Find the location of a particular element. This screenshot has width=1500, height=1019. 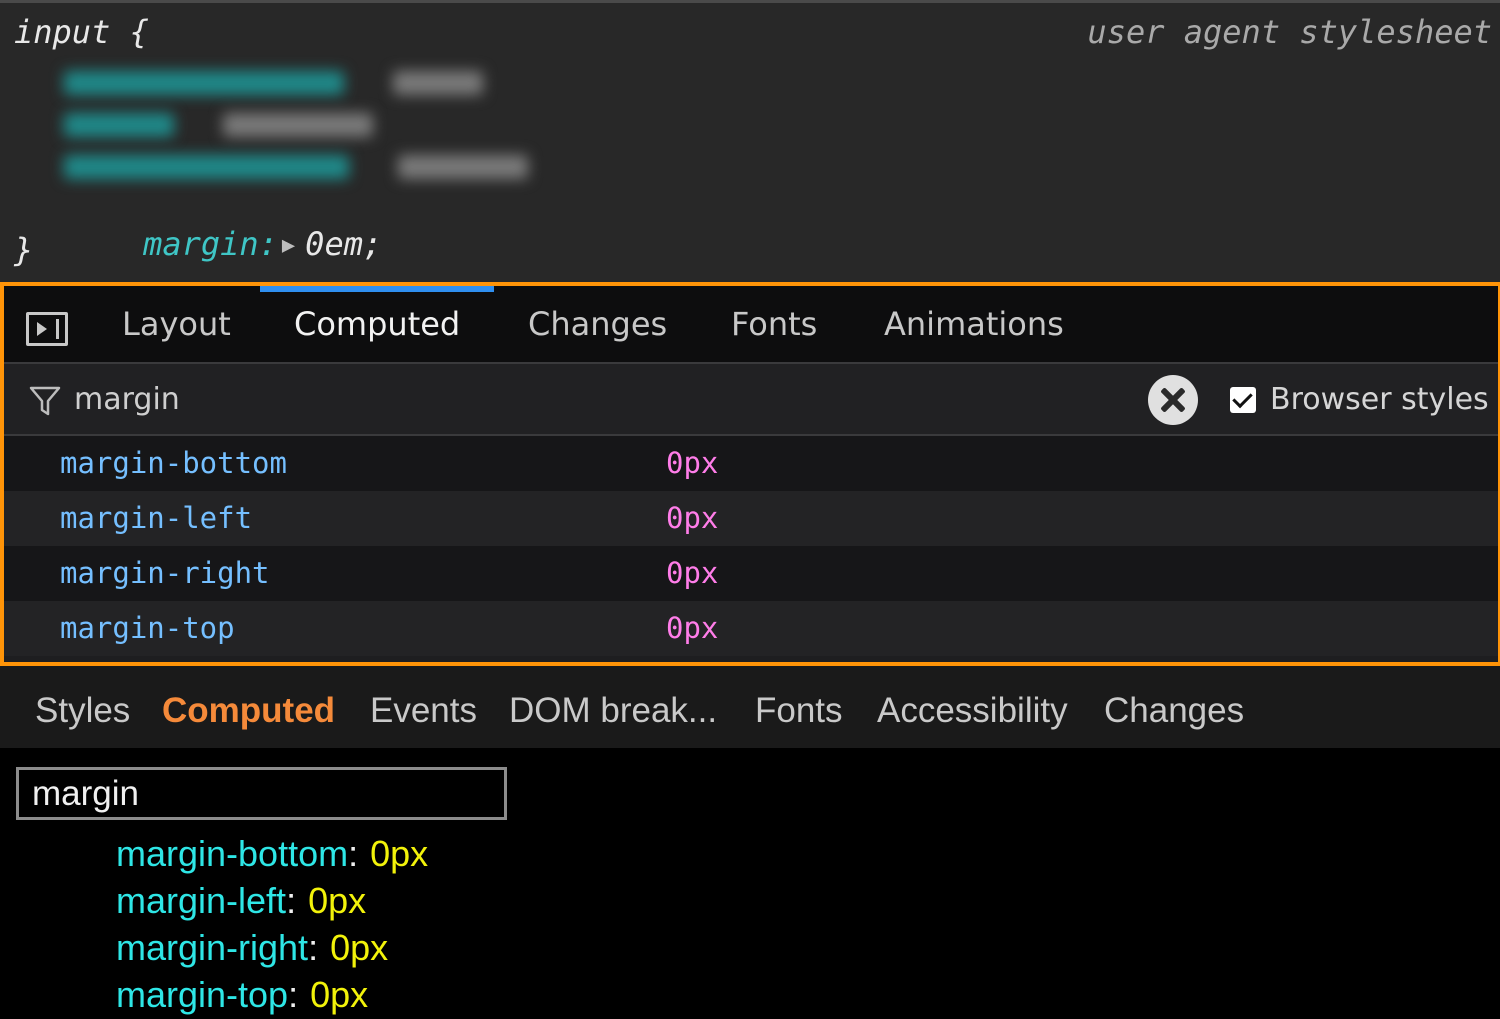

rule-origin-label: user agent stylesheet is located at coordinates (1289, 32).